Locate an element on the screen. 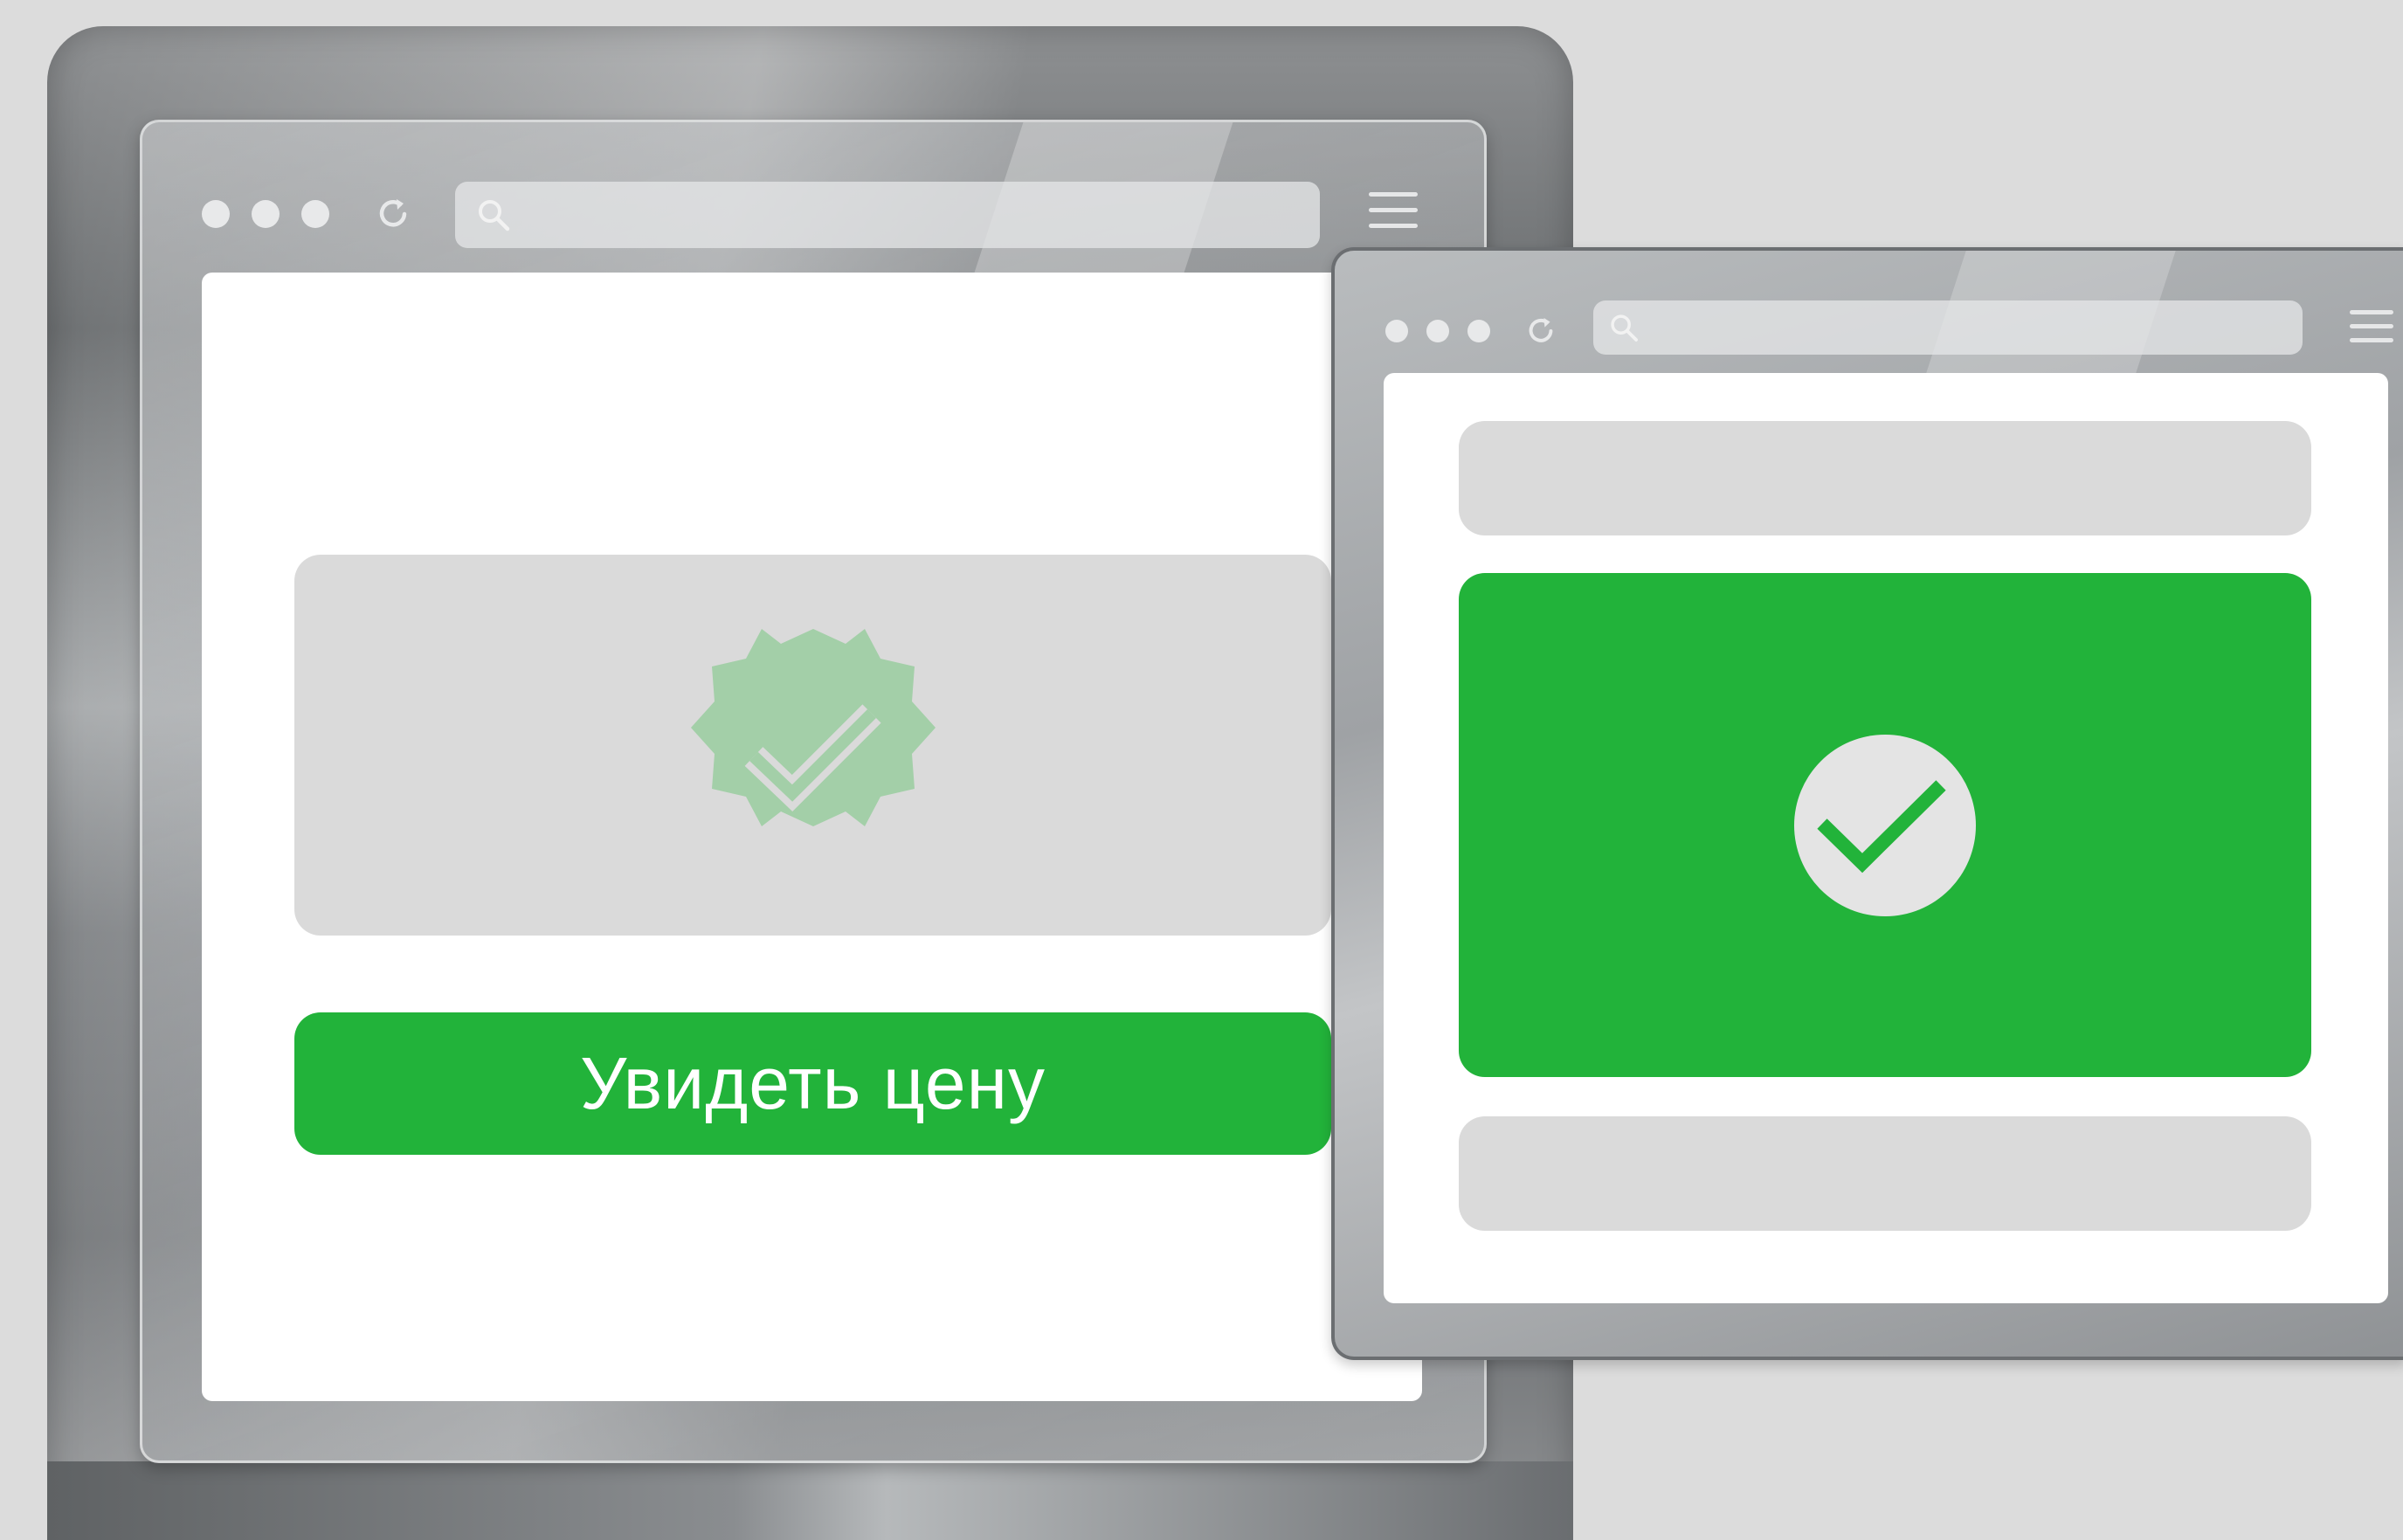 The width and height of the screenshot is (2403, 1540). check-circle-icon is located at coordinates (1885, 825).